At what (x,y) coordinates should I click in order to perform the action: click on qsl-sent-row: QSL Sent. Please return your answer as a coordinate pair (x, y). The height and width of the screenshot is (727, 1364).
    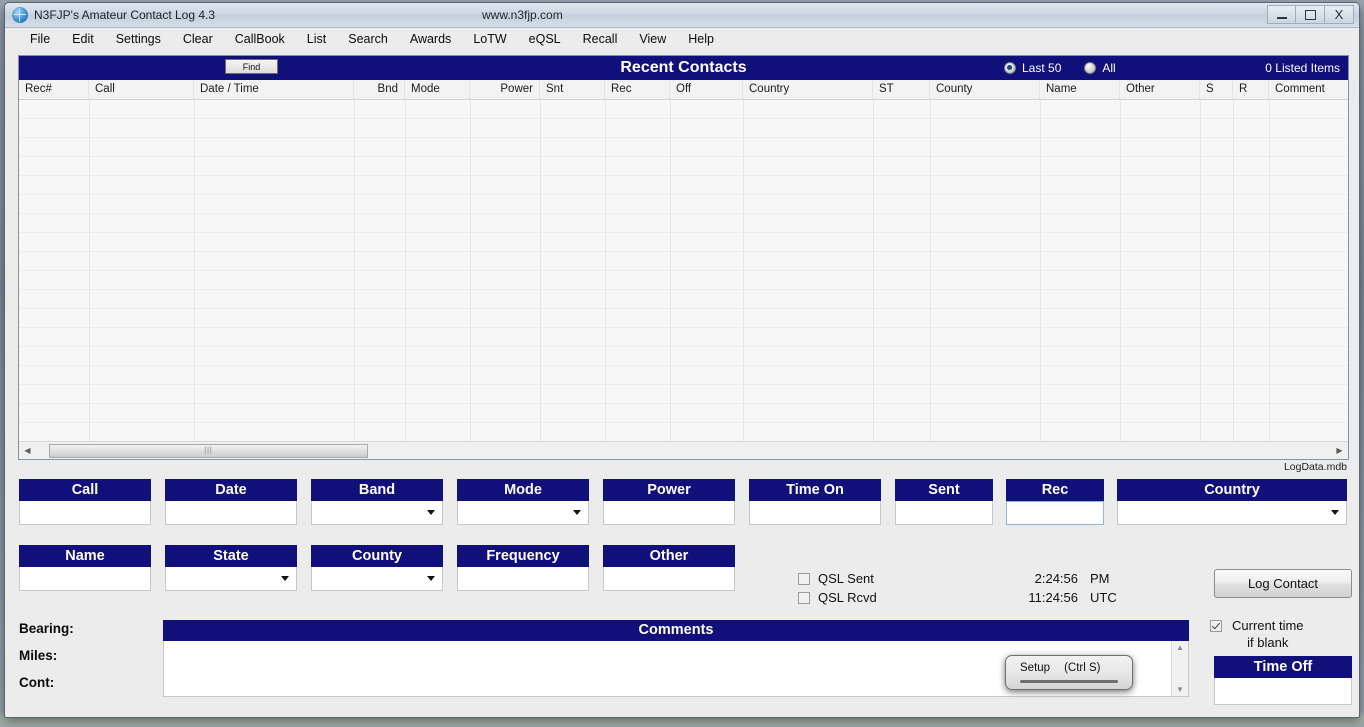
    Looking at the image, I should click on (837, 578).